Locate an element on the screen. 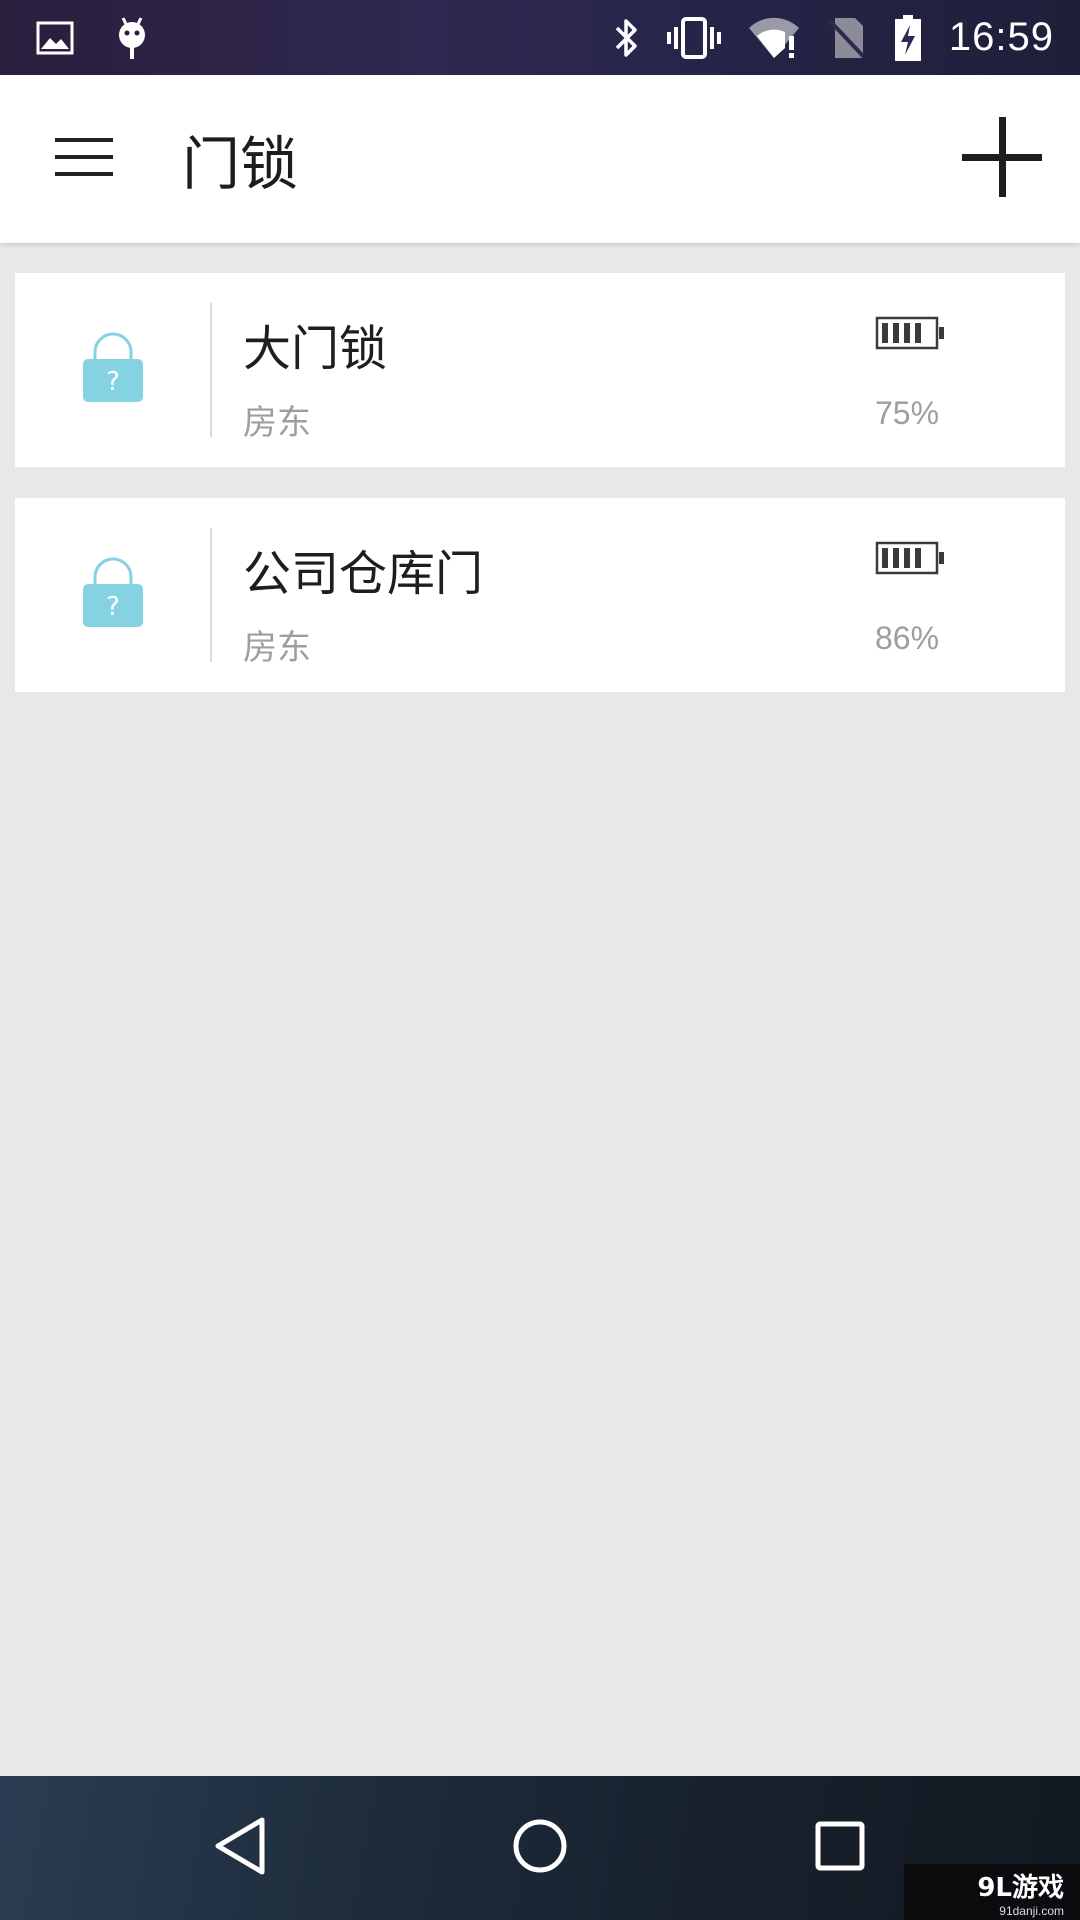 The width and height of the screenshot is (1080, 1920). wifi-alert-icon is located at coordinates (774, 38).